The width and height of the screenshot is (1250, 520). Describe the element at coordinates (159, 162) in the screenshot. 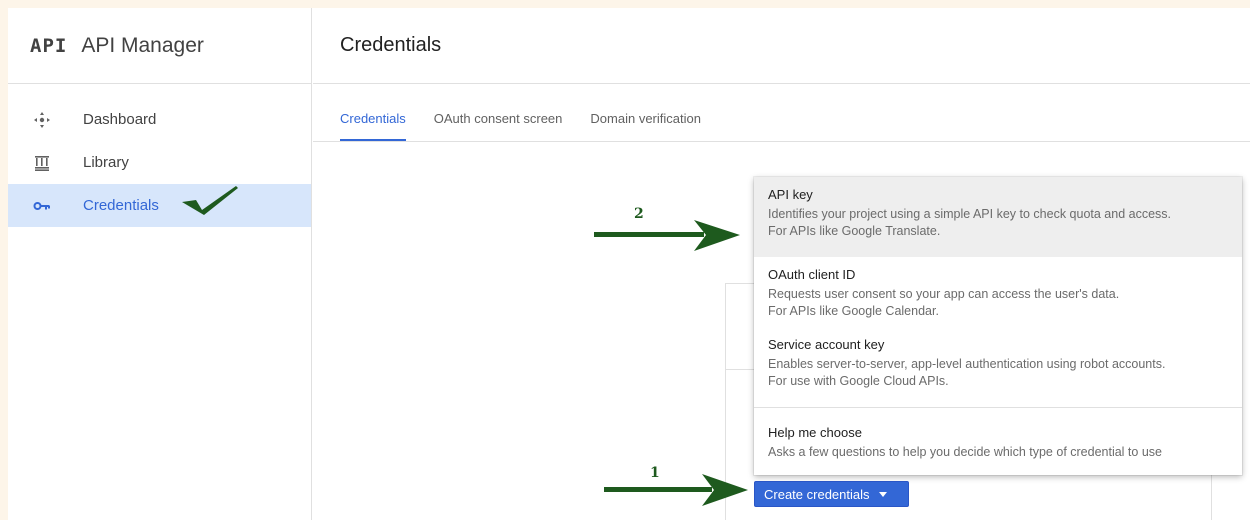

I see `sidebar-item-library: Library` at that location.